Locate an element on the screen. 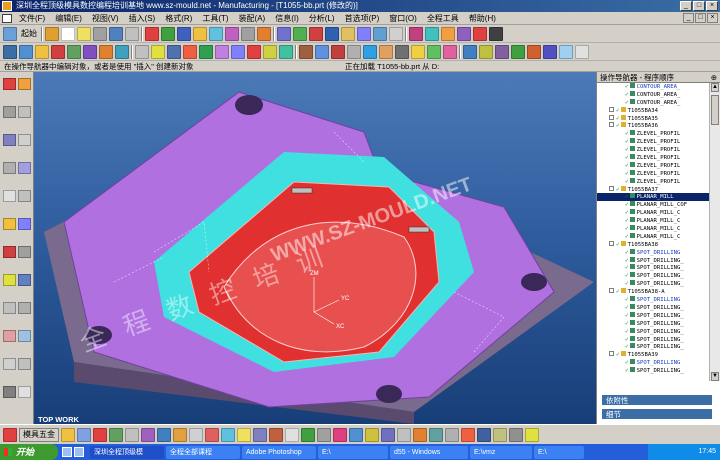 The image size is (720, 460). manufacturing-tool-12-icon is located at coordinates (190, 51).